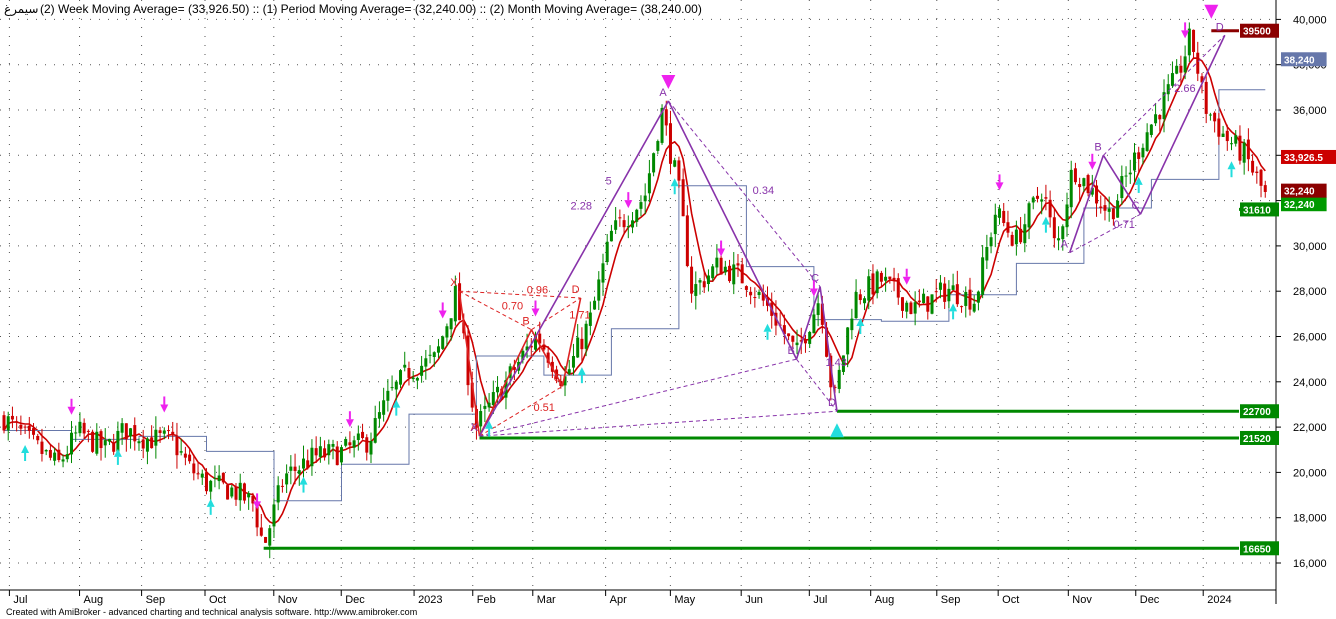 This screenshot has height=619, width=1336. I want to click on price-level-badge-label: 31610, so click(1257, 210).